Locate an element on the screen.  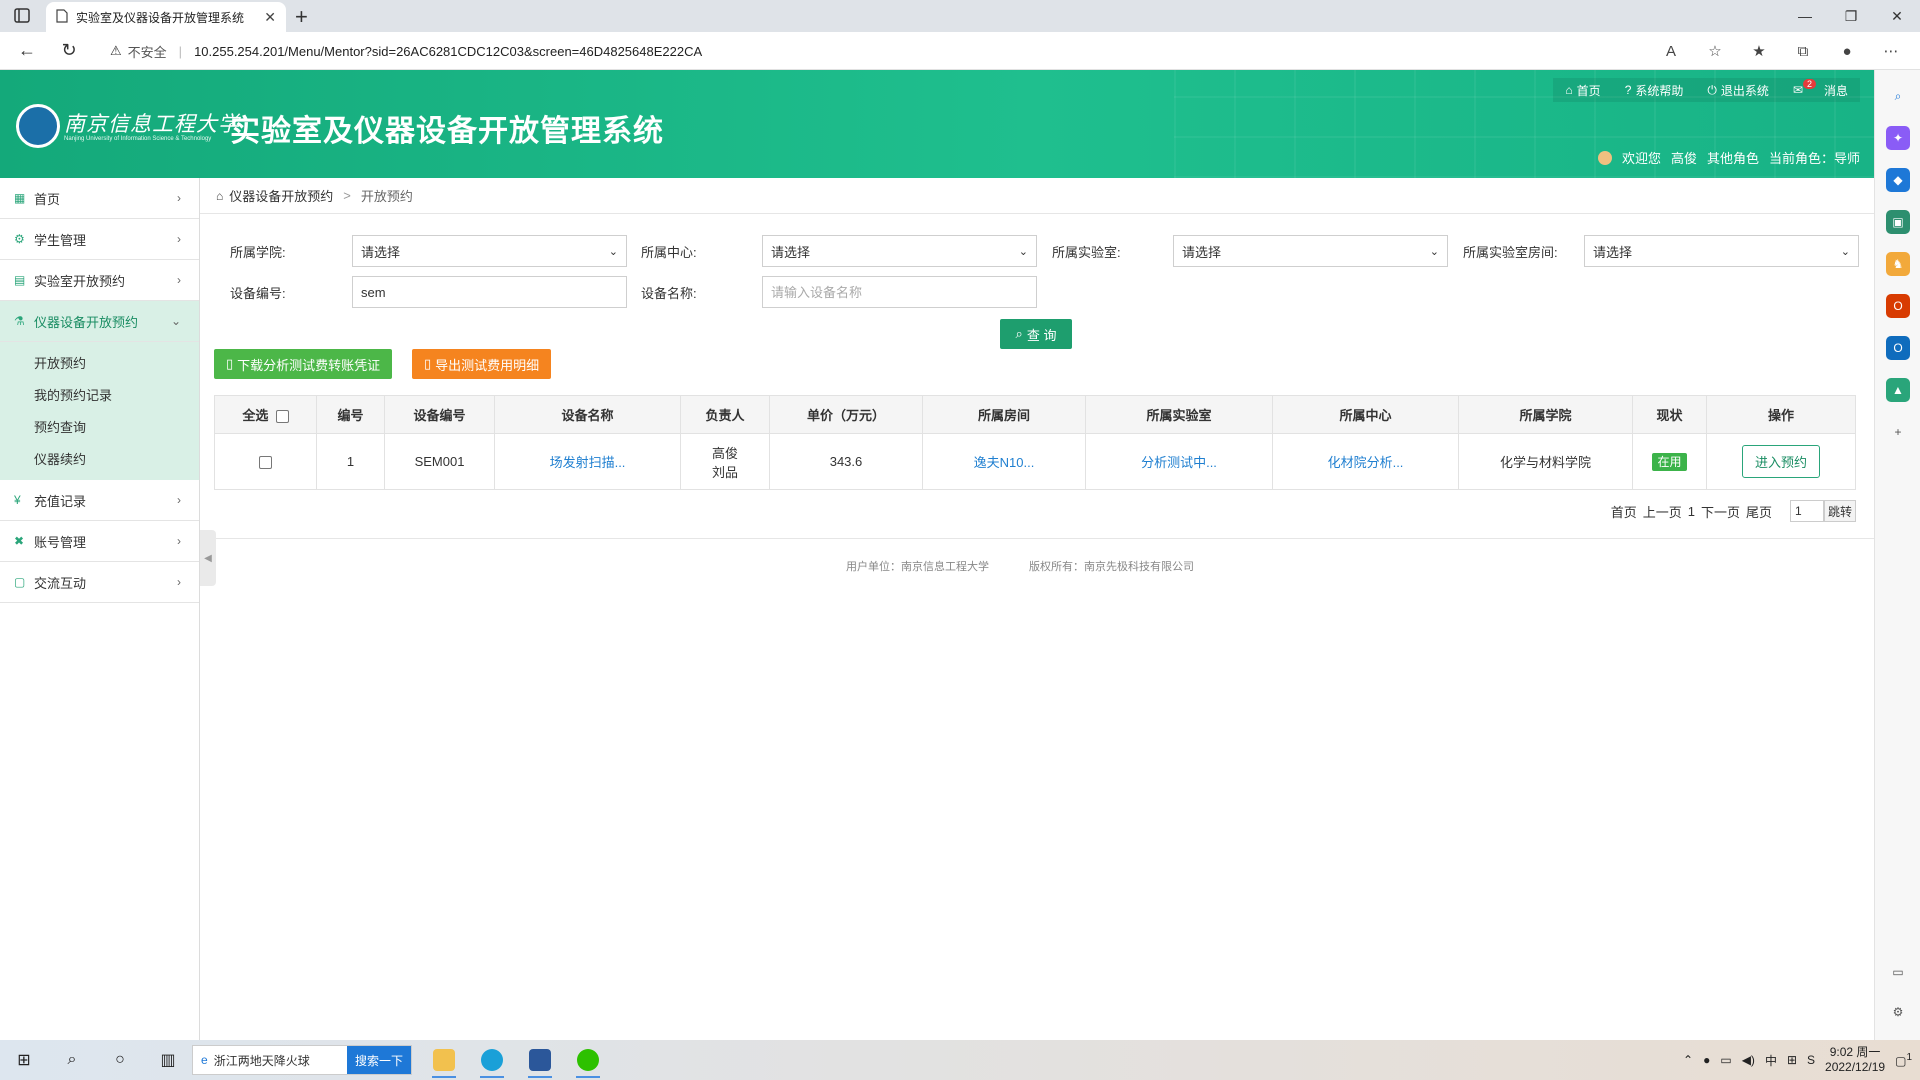
device-no-input is located at coordinates (489, 292).